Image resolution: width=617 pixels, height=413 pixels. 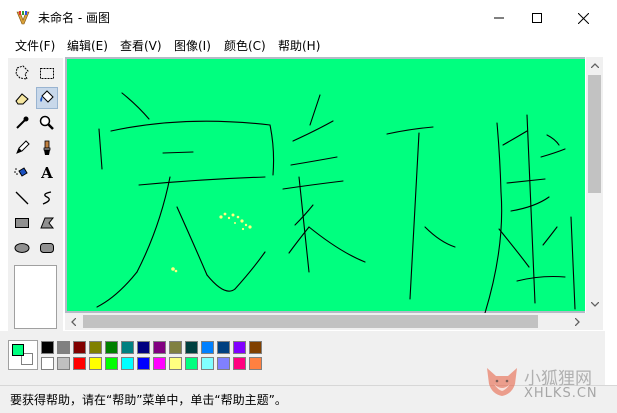 I want to click on menu-file: 文件(F), so click(x=35, y=46).